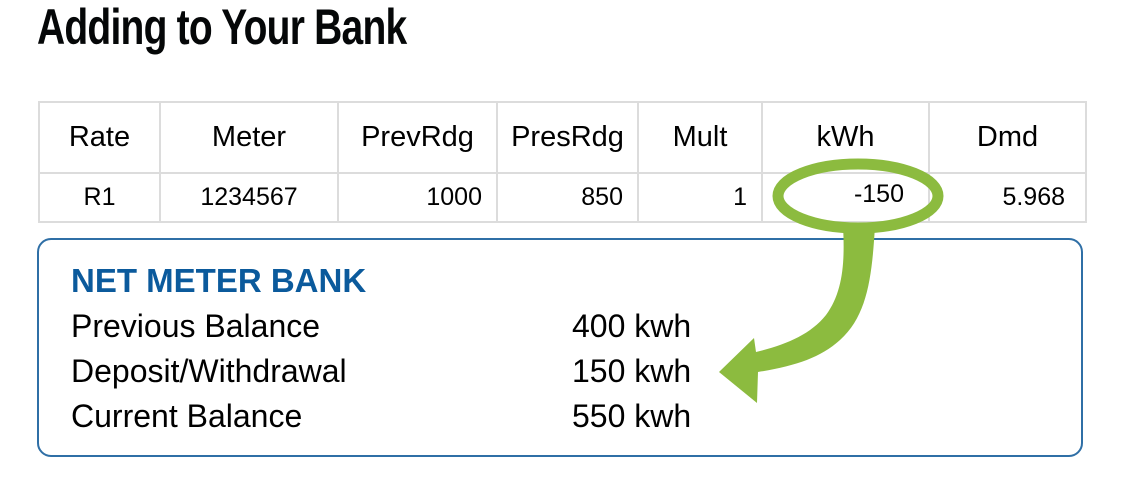 The height and width of the screenshot is (501, 1127). Describe the element at coordinates (1007, 137) in the screenshot. I see `column-header-dmd: Dmd` at that location.